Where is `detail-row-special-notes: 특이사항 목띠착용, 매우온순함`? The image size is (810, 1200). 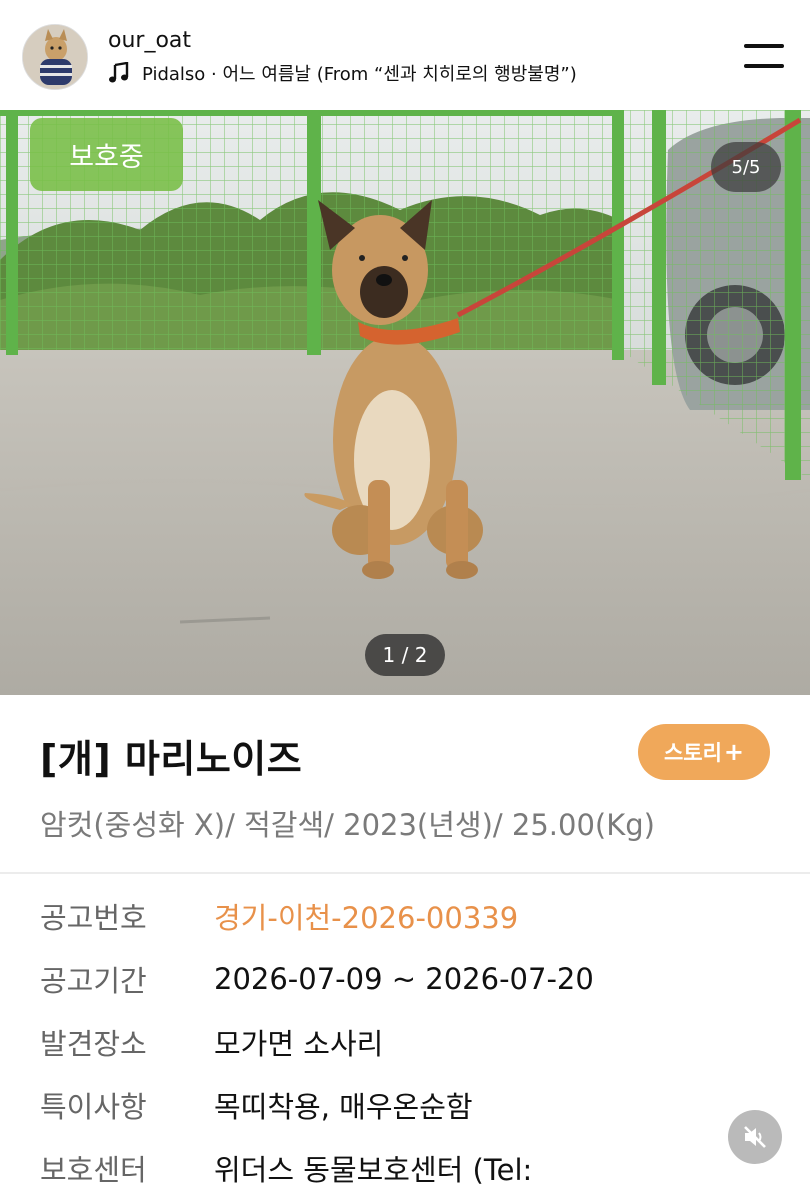 detail-row-special-notes: 특이사항 목띠착용, 매우온순함 is located at coordinates (256, 1105).